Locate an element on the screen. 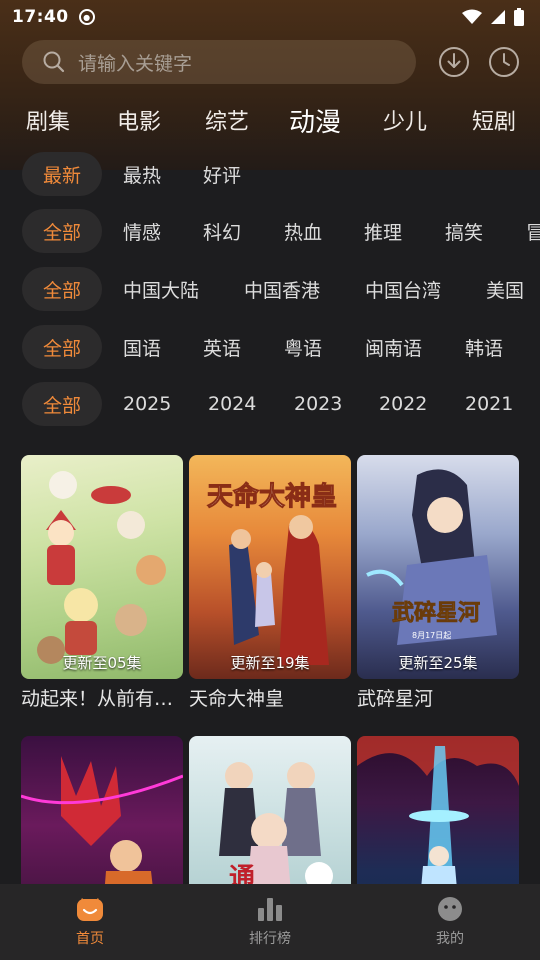 The width and height of the screenshot is (540, 960). smiley-icon is located at coordinates (450, 909).